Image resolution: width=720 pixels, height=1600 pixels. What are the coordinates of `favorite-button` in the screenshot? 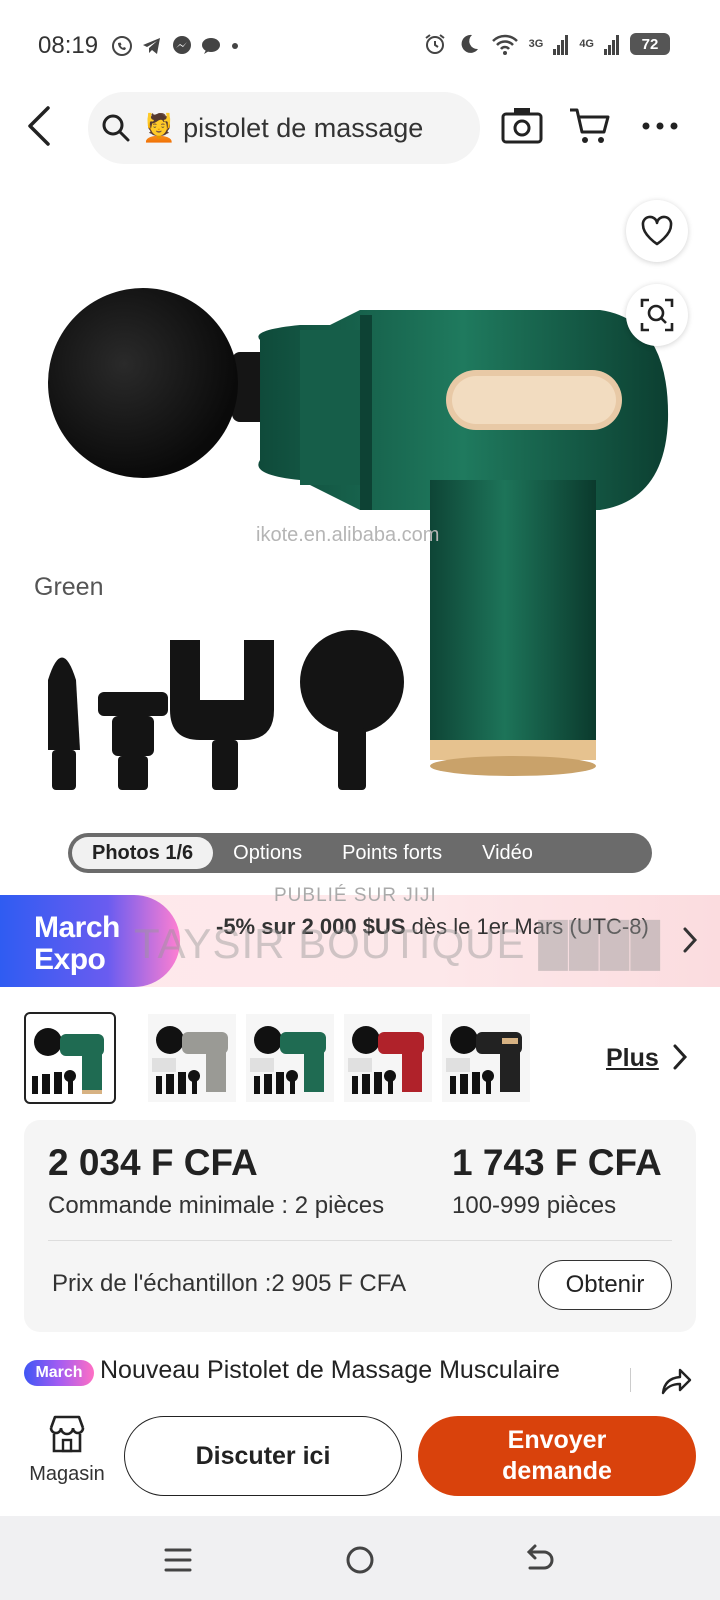 It's located at (657, 231).